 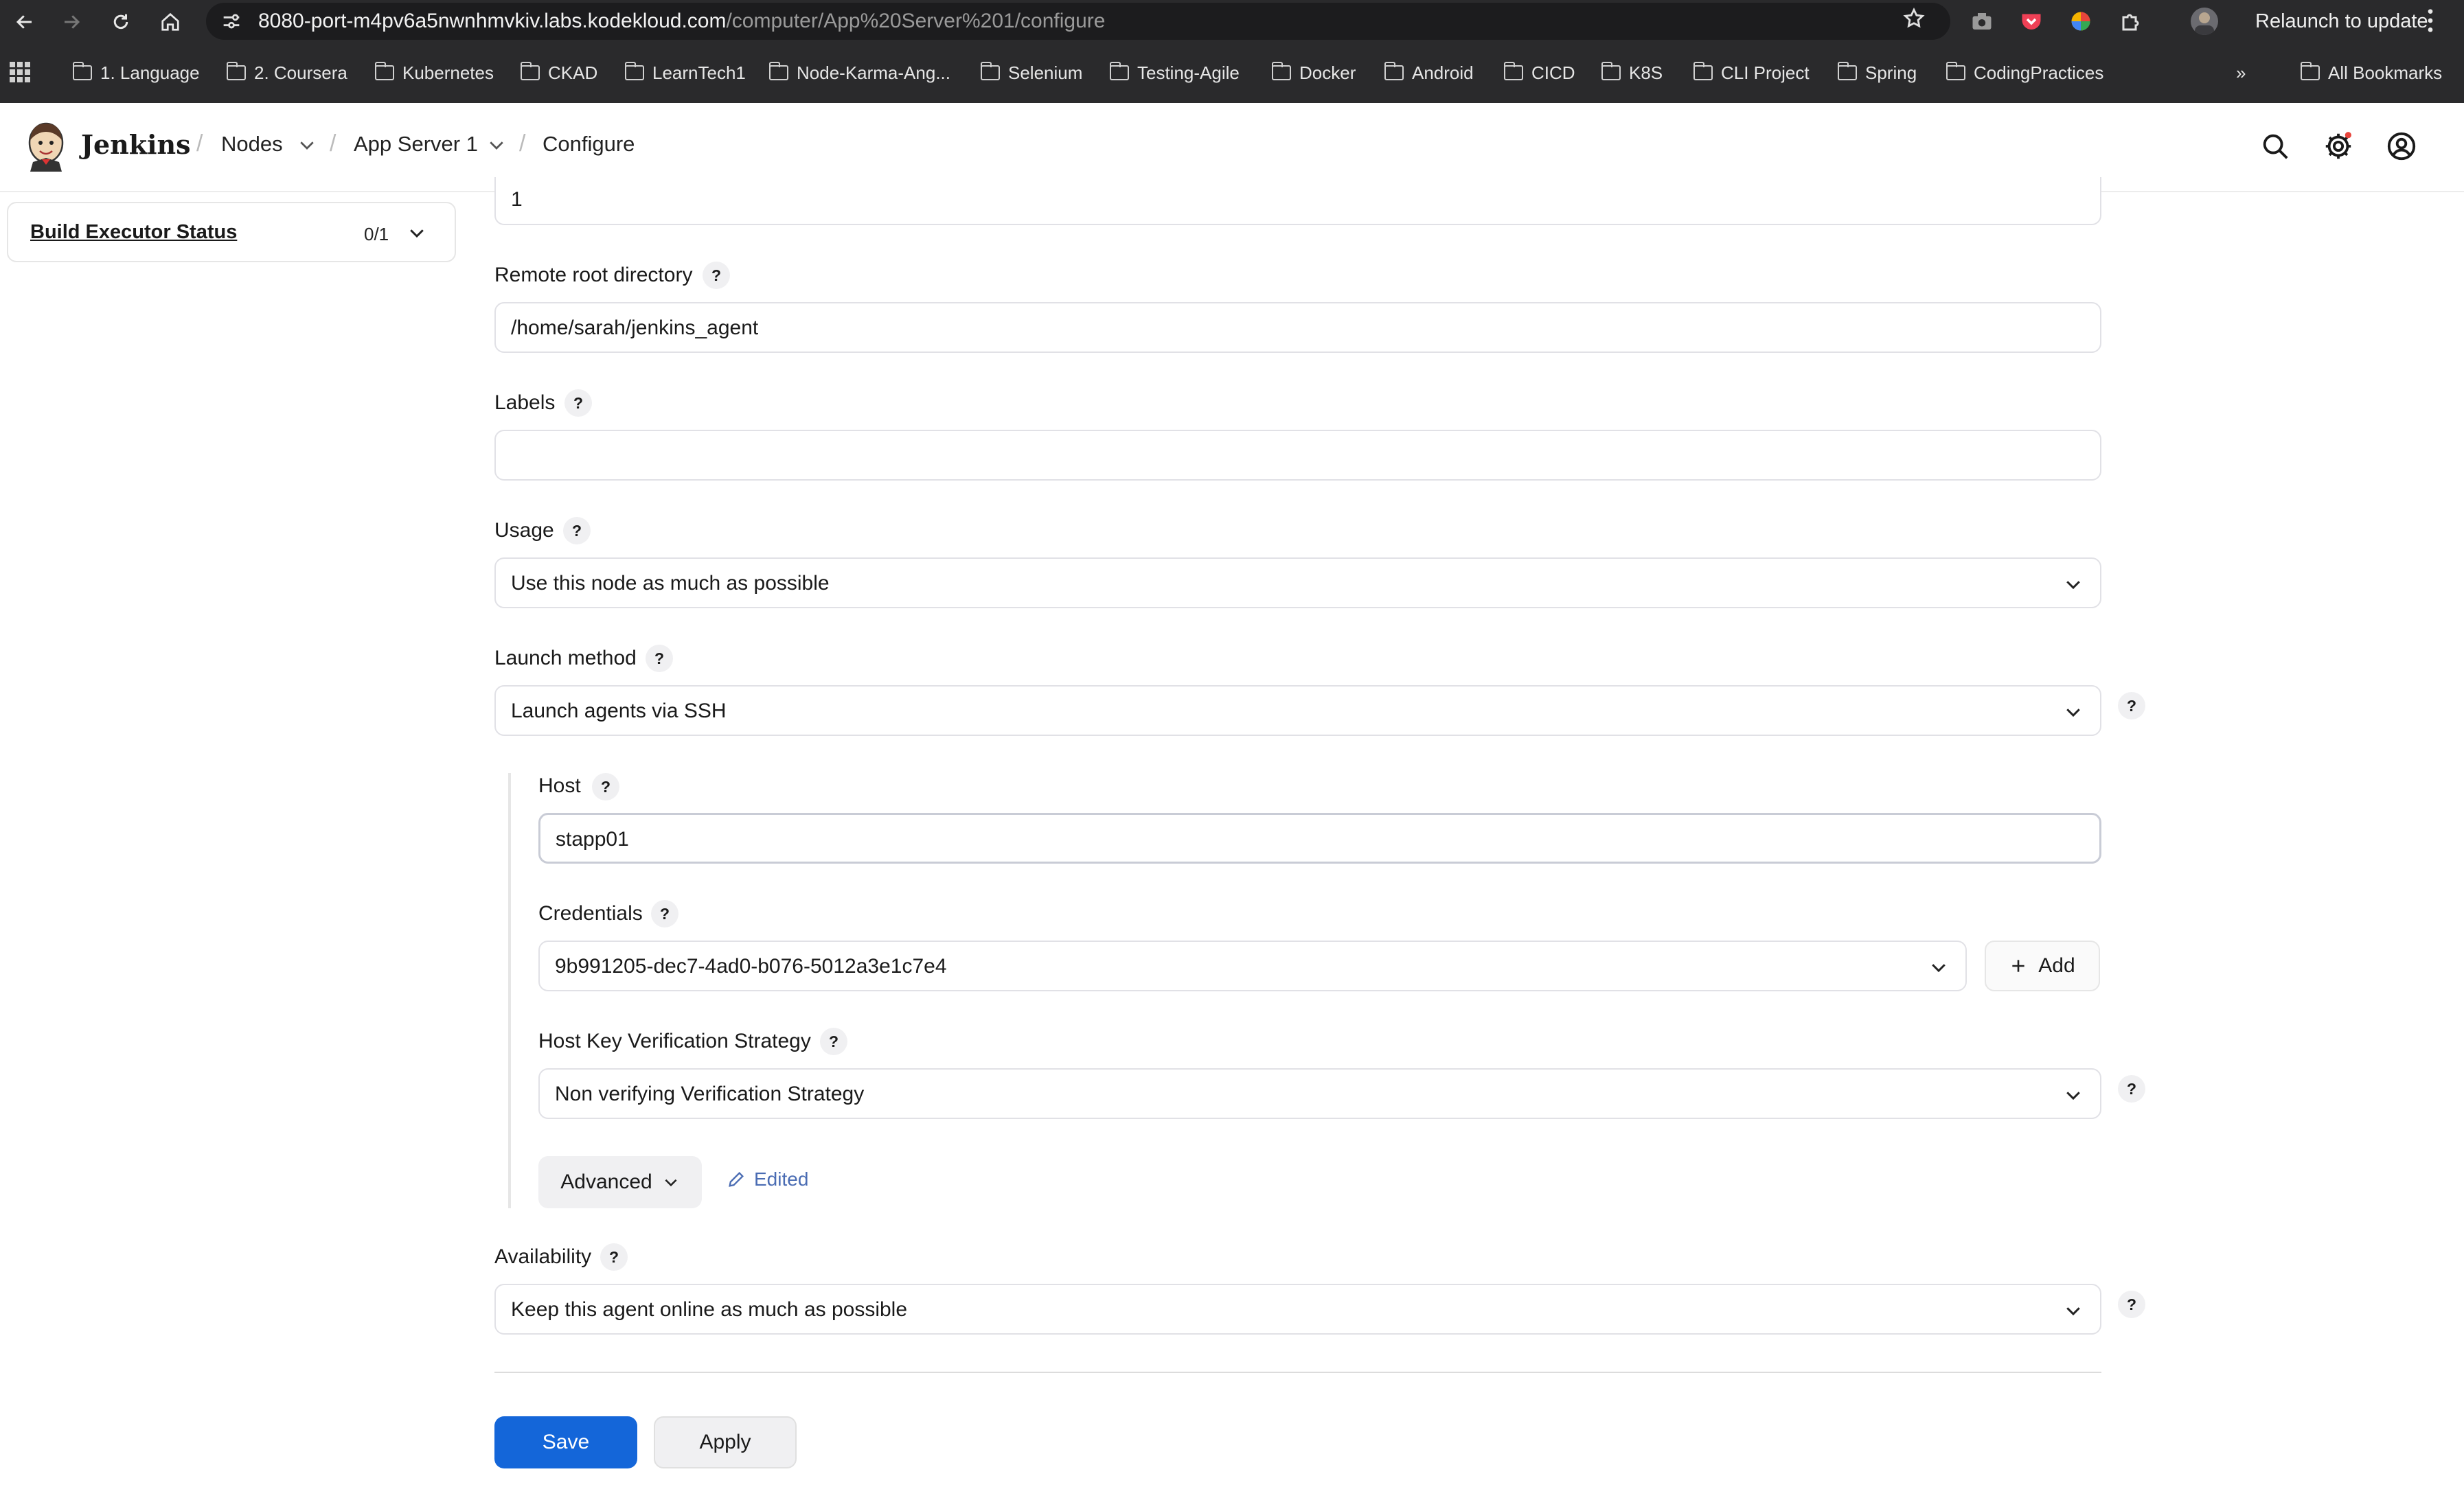 I want to click on apps-grid-icon, so click(x=20, y=72).